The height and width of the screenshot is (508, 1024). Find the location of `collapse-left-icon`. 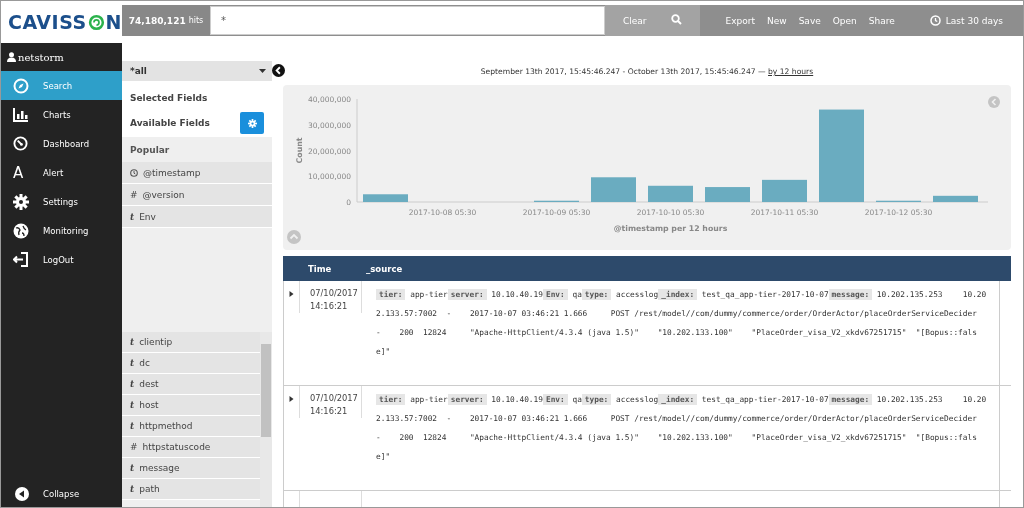

collapse-left-icon is located at coordinates (278, 70).